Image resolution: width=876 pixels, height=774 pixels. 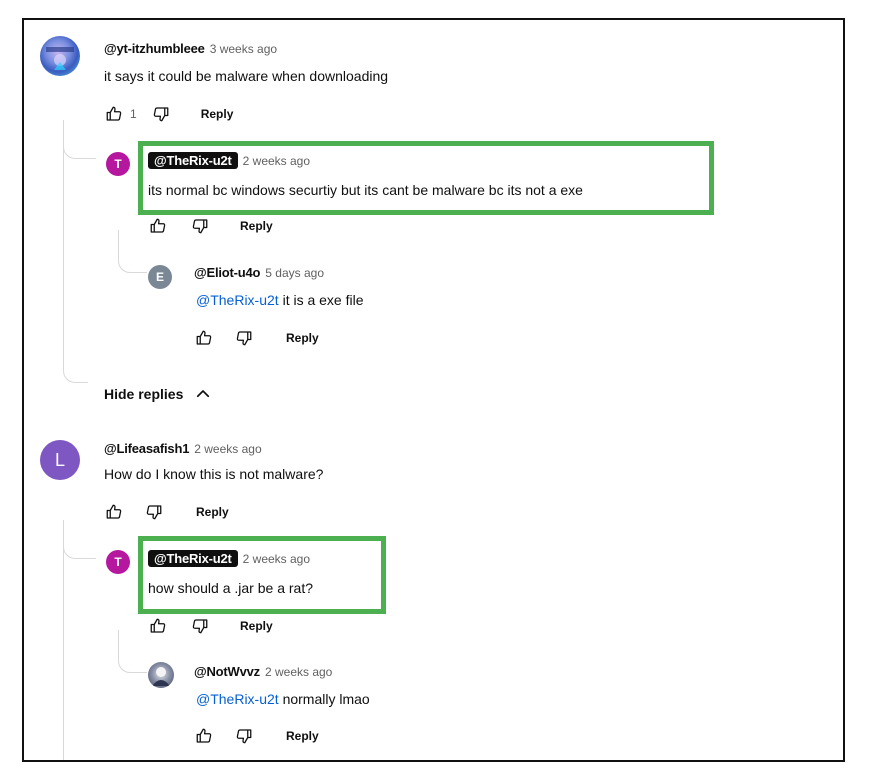 I want to click on comment-text: @TheRix-u2t normally lmao, so click(x=283, y=699).